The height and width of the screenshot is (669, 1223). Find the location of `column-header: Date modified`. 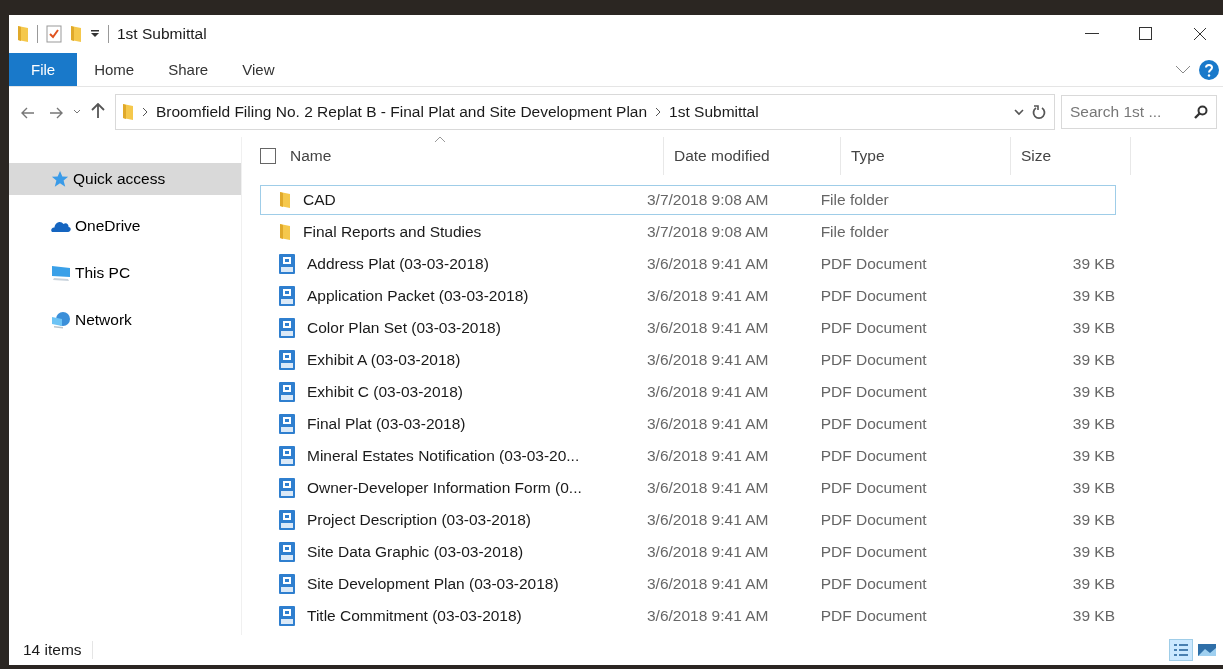

column-header: Date modified is located at coordinates (752, 156).